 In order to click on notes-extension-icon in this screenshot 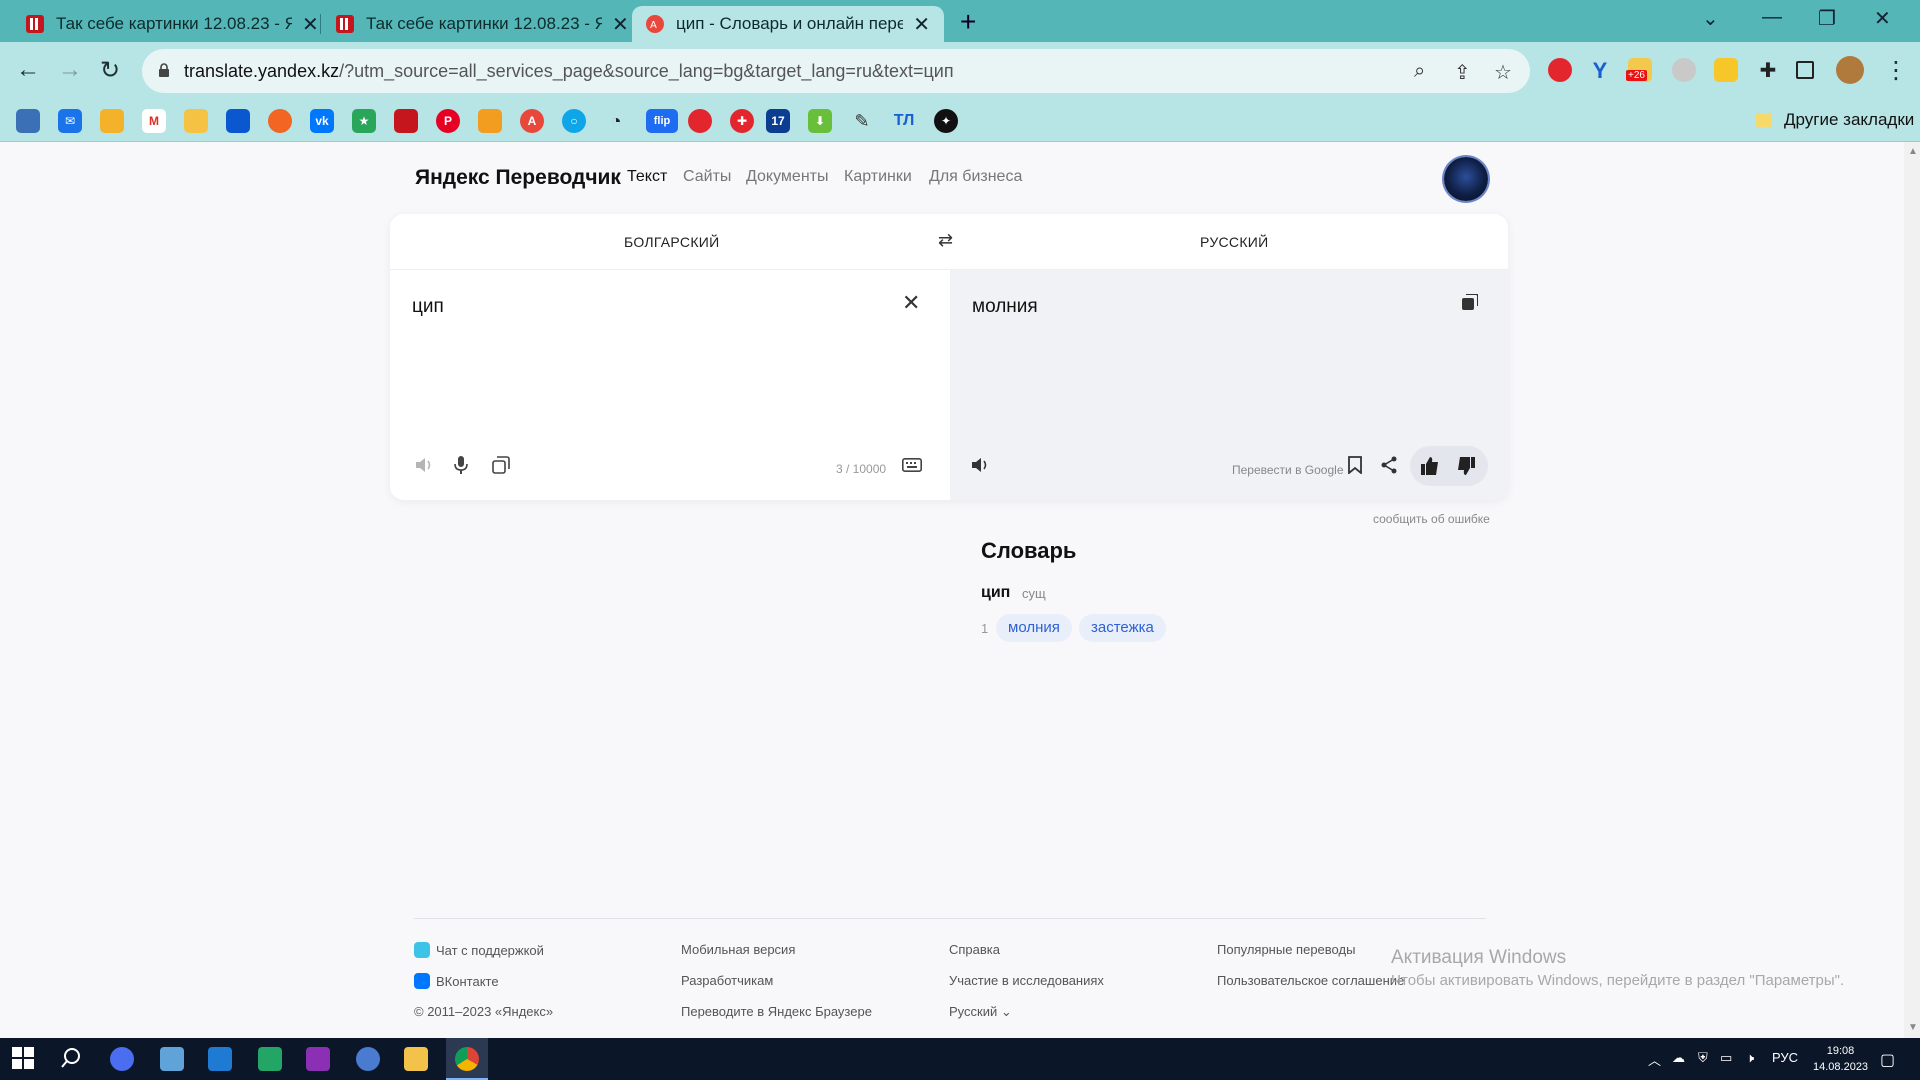, I will do `click(1726, 70)`.